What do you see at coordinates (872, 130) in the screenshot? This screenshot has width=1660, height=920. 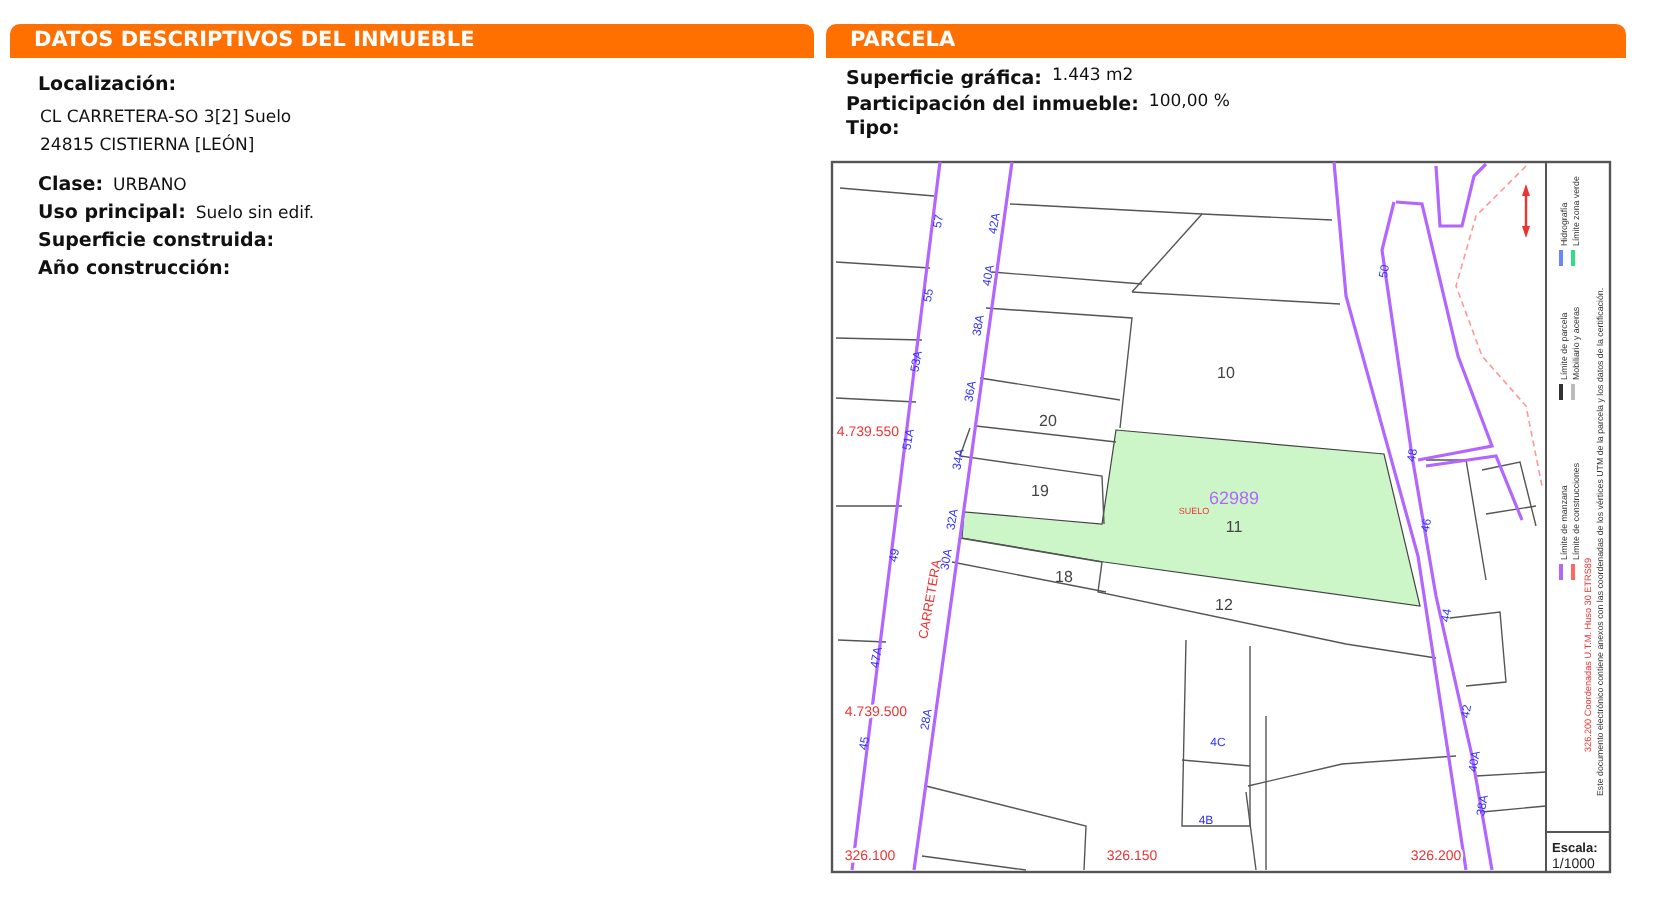 I see `field-label: Tipo:` at bounding box center [872, 130].